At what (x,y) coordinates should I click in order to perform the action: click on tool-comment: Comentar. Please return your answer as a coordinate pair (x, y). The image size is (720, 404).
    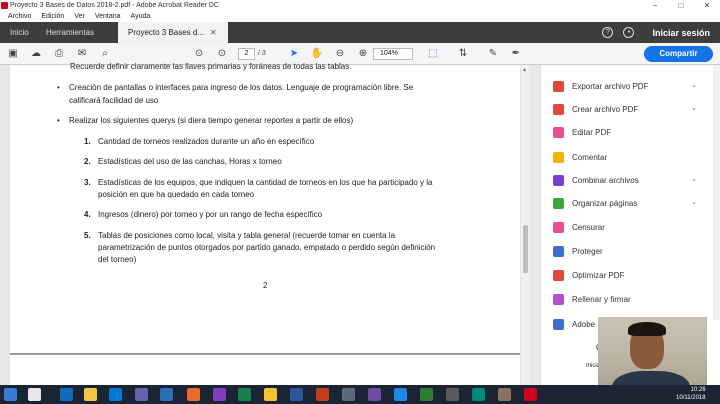
    Looking at the image, I should click on (580, 157).